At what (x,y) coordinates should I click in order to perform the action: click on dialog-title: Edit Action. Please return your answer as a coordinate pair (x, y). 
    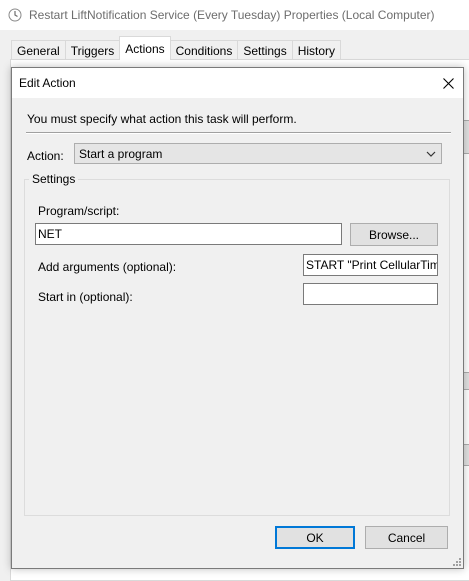
    Looking at the image, I should click on (47, 83).